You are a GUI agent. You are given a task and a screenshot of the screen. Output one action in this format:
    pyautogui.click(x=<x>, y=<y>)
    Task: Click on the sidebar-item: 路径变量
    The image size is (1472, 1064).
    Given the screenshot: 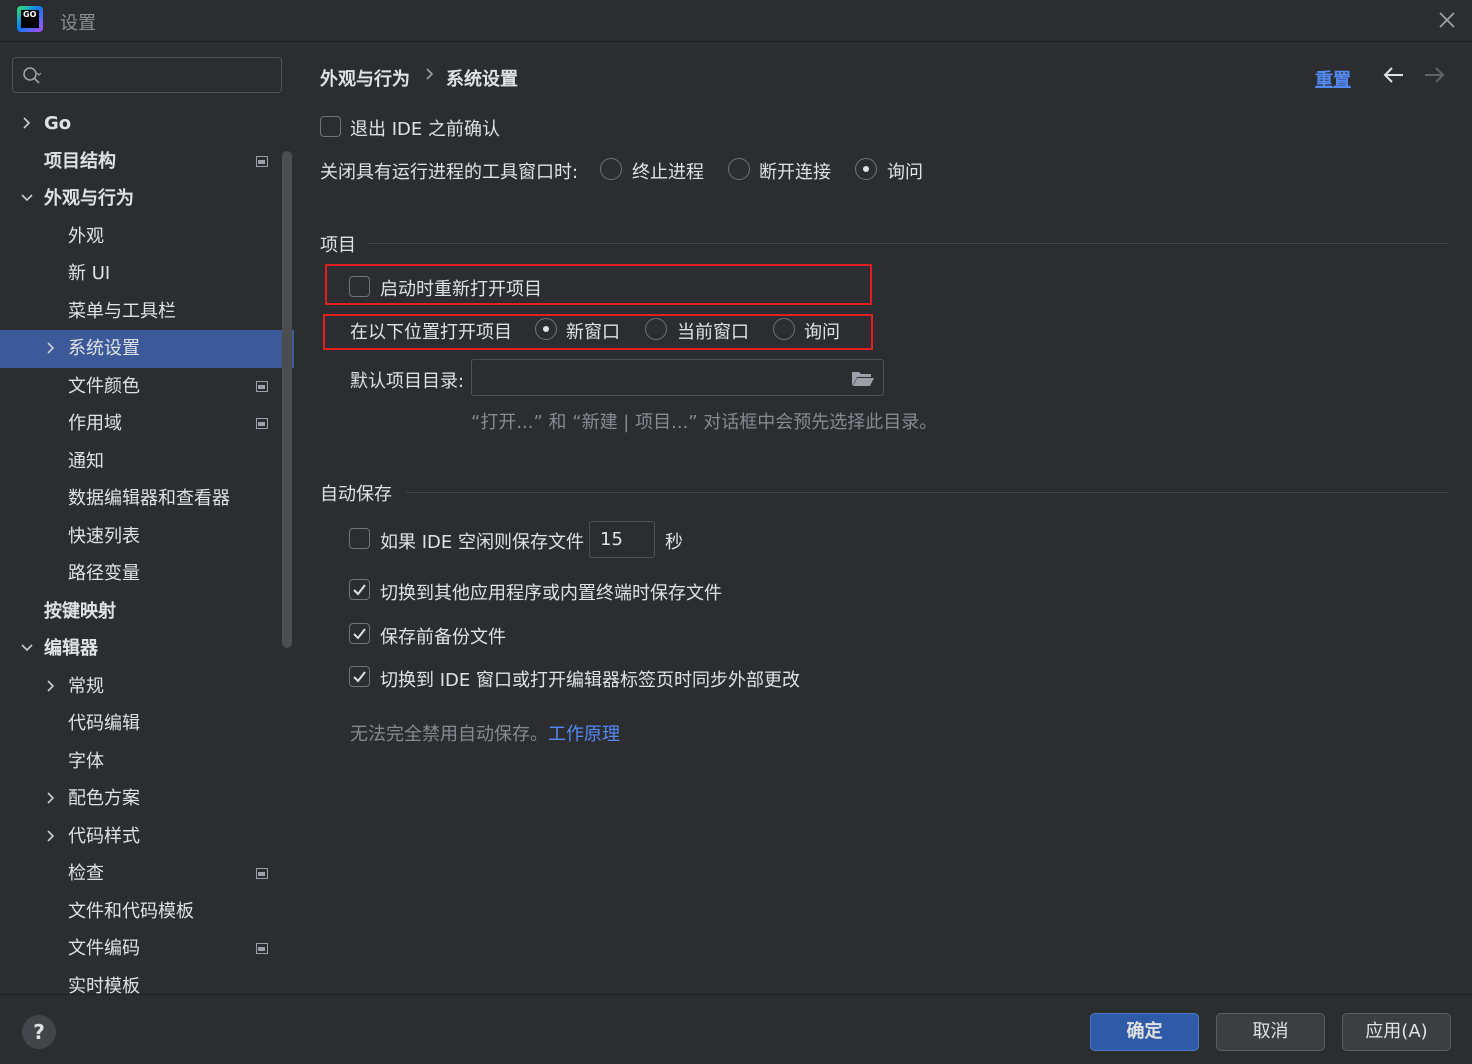 What is the action you would take?
    pyautogui.click(x=147, y=574)
    